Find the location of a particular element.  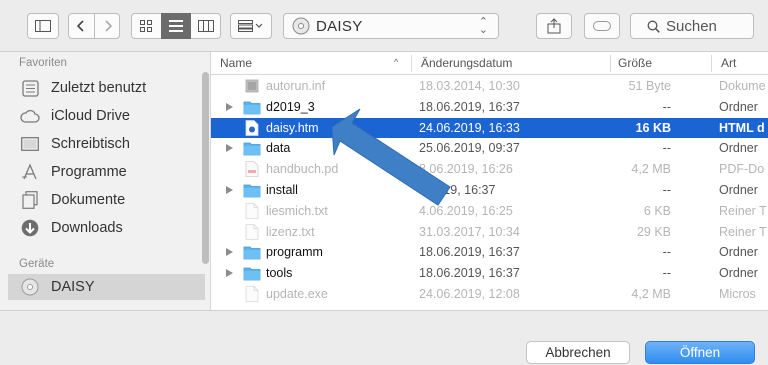

html-file-icon is located at coordinates (252, 127).